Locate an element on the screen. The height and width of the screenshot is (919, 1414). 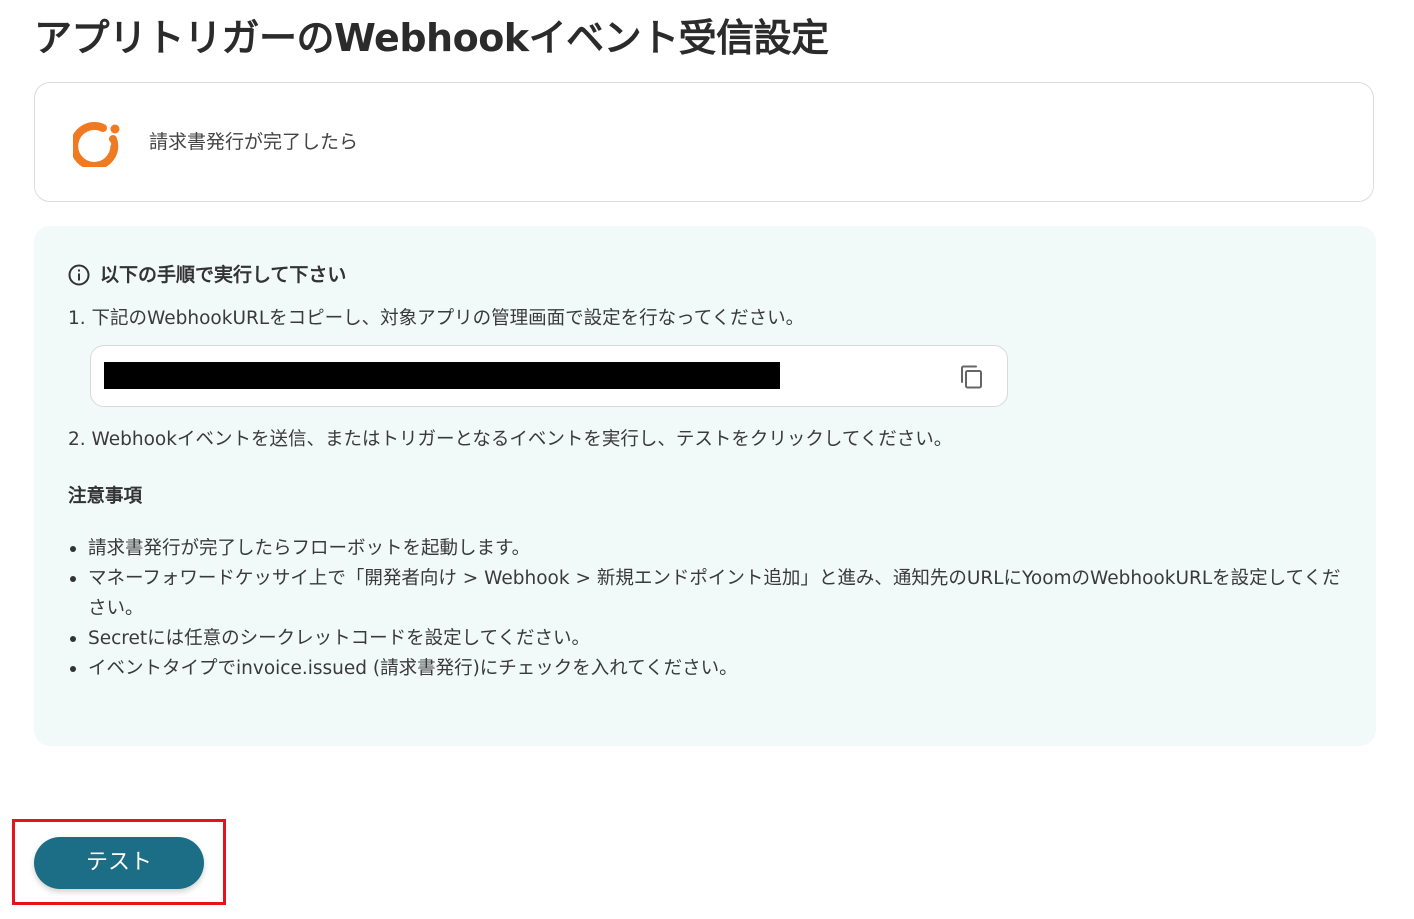
webhook-url-field is located at coordinates (549, 376).